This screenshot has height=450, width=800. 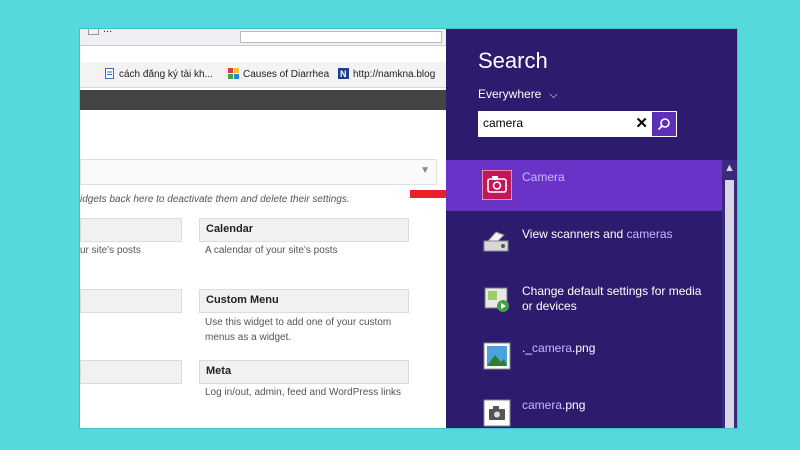 I want to click on document-icon, so click(x=109, y=73).